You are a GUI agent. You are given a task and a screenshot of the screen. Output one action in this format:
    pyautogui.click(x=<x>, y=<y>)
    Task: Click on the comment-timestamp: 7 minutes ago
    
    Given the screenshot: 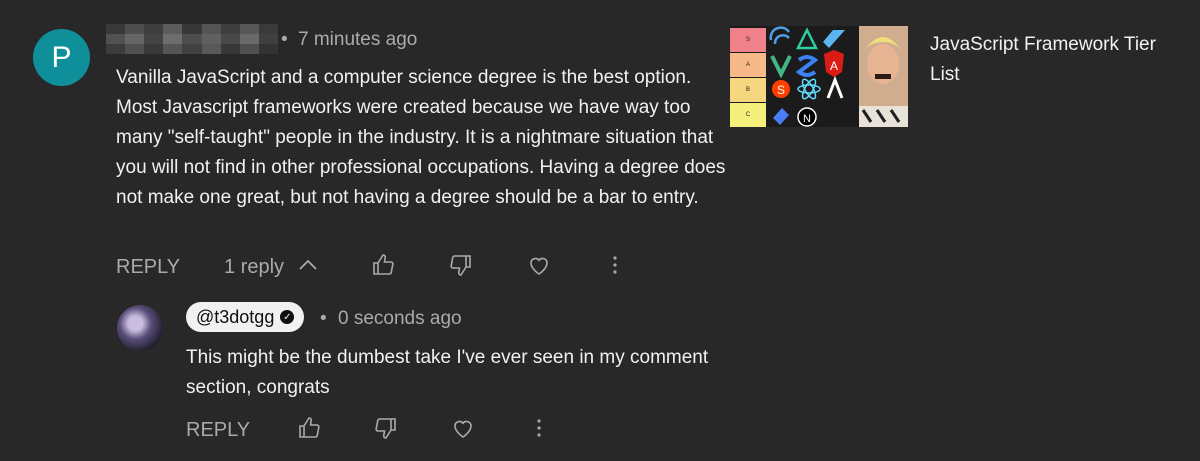 What is the action you would take?
    pyautogui.click(x=357, y=40)
    